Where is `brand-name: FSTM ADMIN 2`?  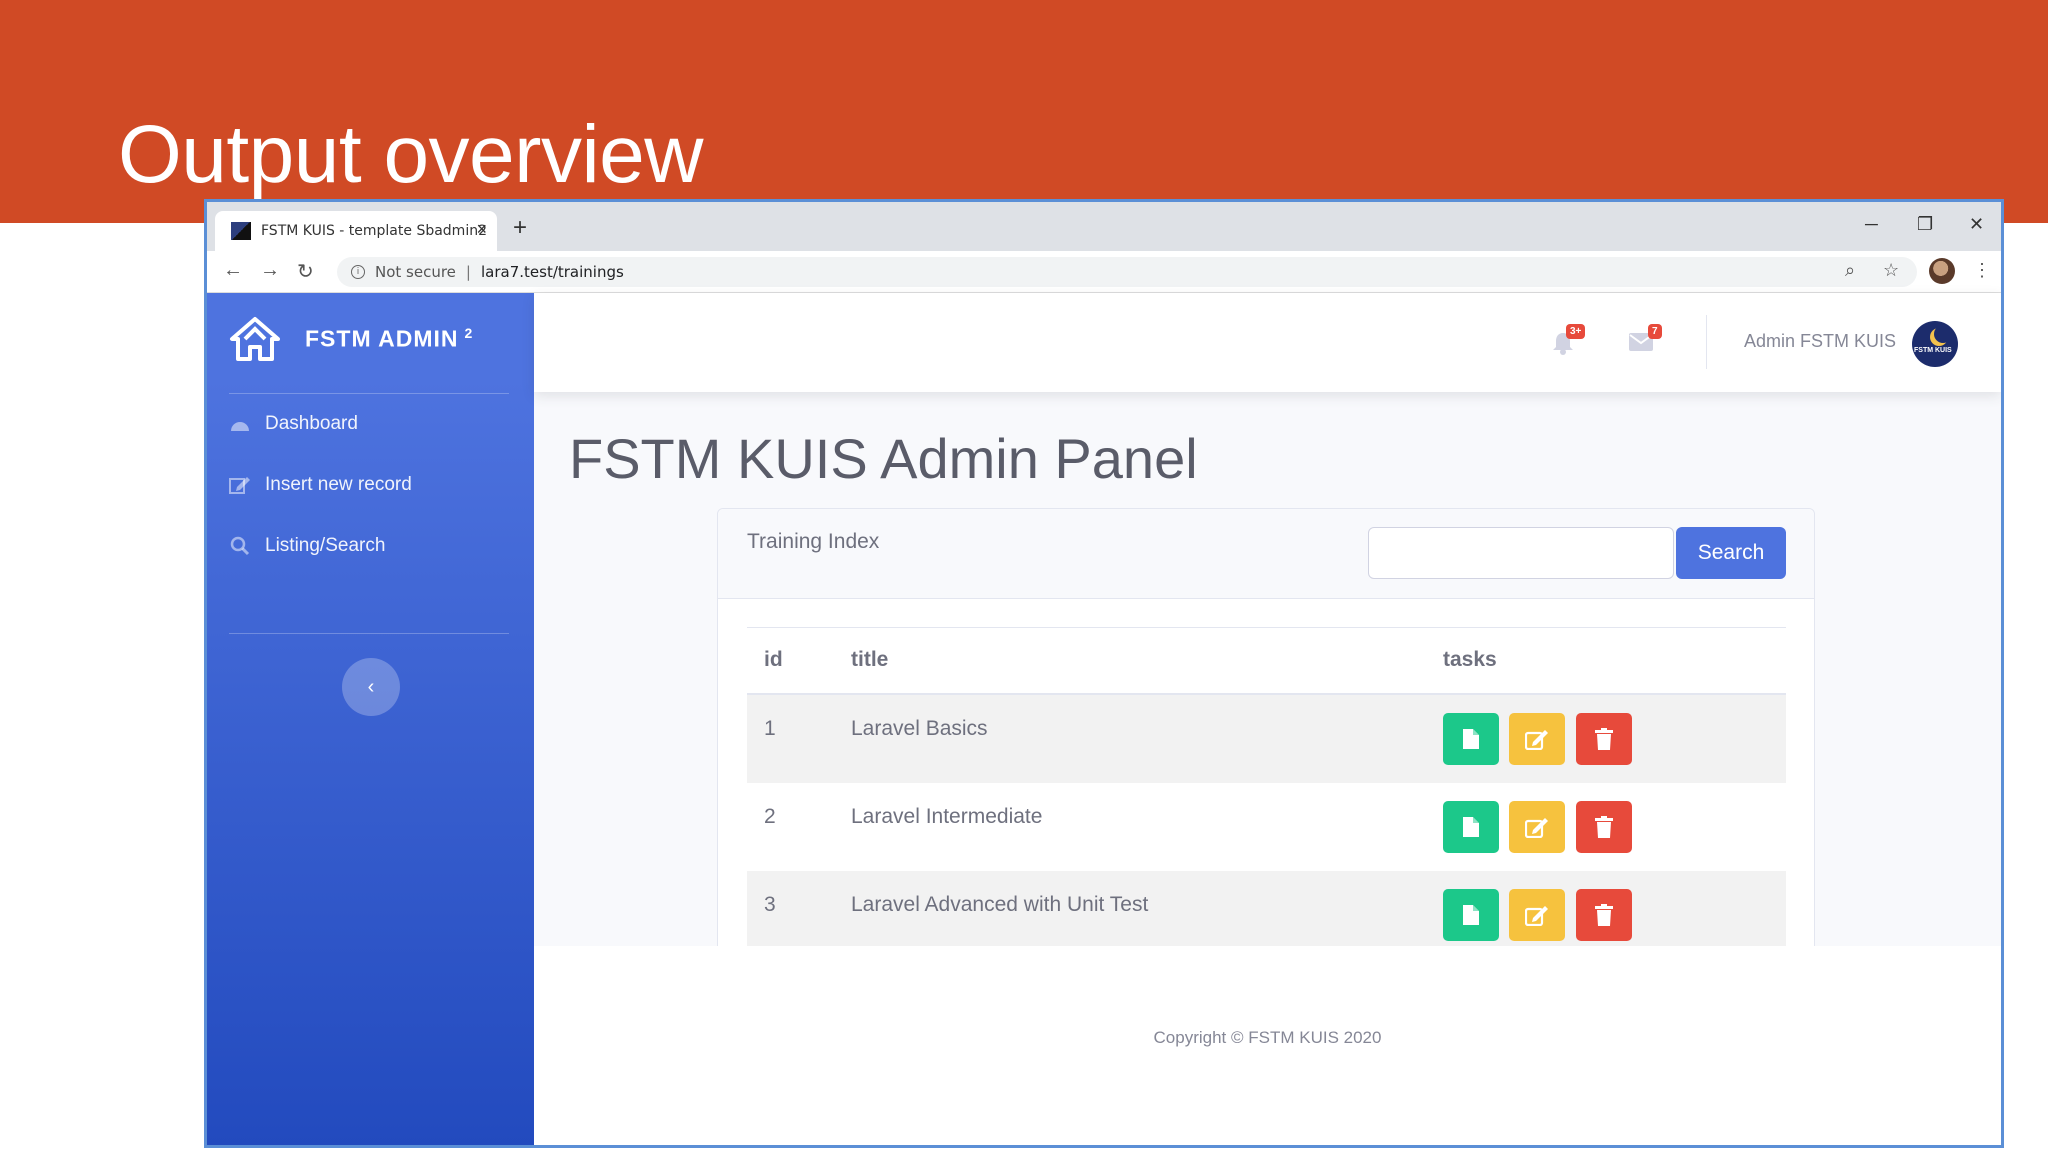 brand-name: FSTM ADMIN 2 is located at coordinates (389, 338).